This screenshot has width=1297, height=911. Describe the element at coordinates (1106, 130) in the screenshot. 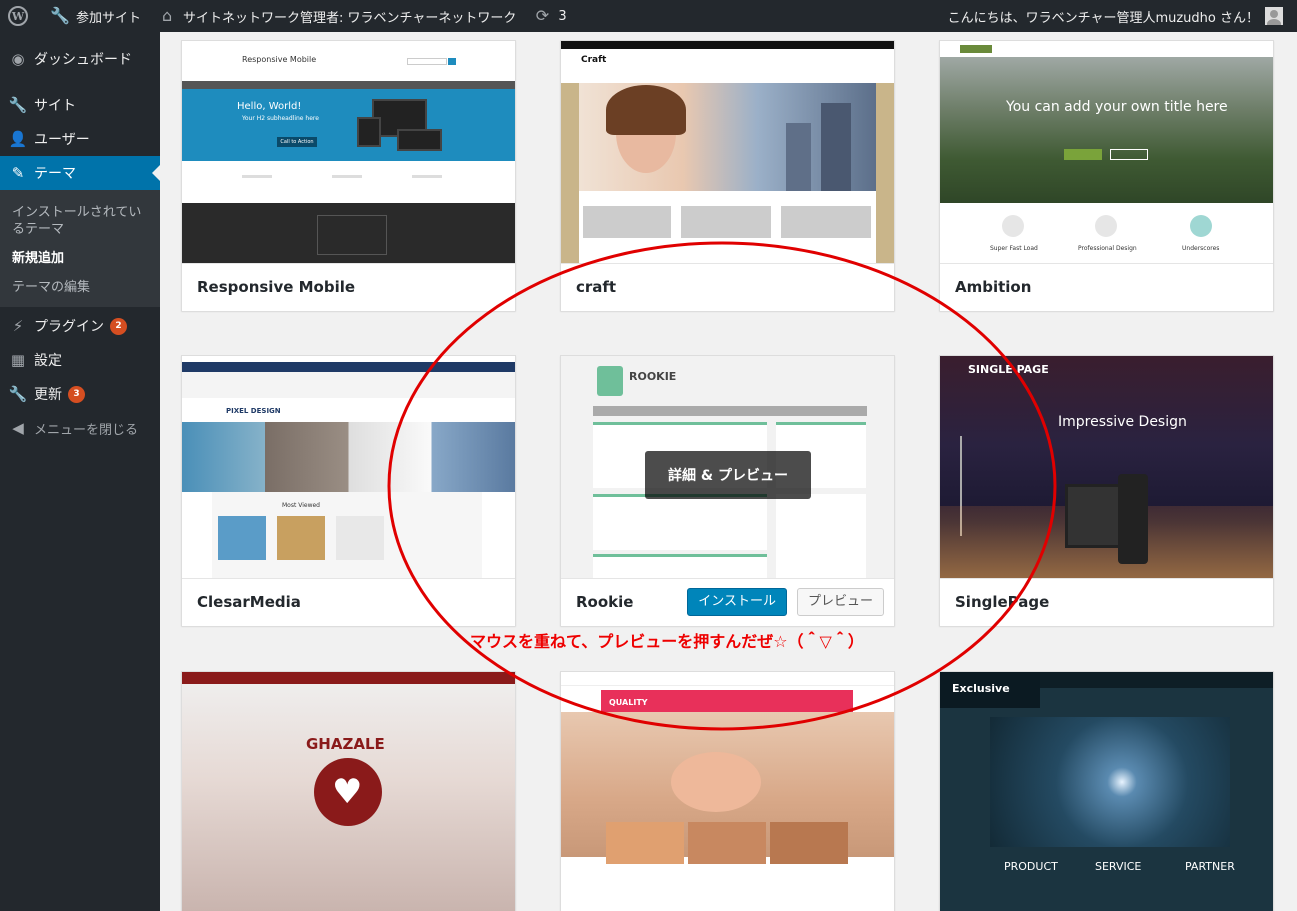

I see `shot-hero` at that location.